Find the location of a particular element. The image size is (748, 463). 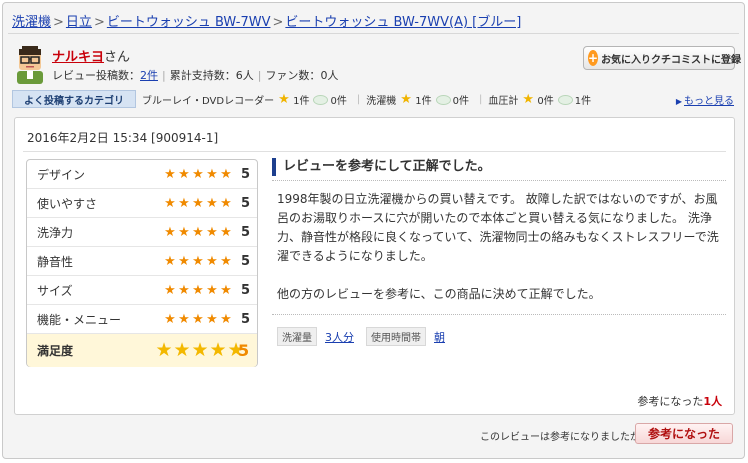

fan-label: ファン数： is located at coordinates (293, 75).